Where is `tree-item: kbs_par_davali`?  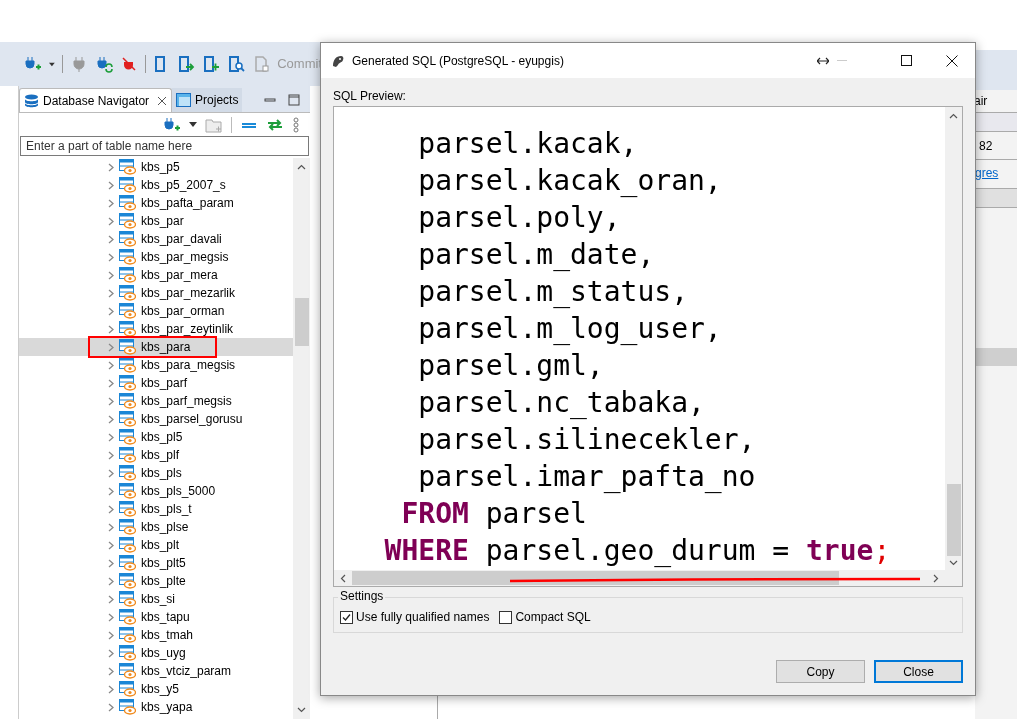
tree-item: kbs_par_davali is located at coordinates (156, 239).